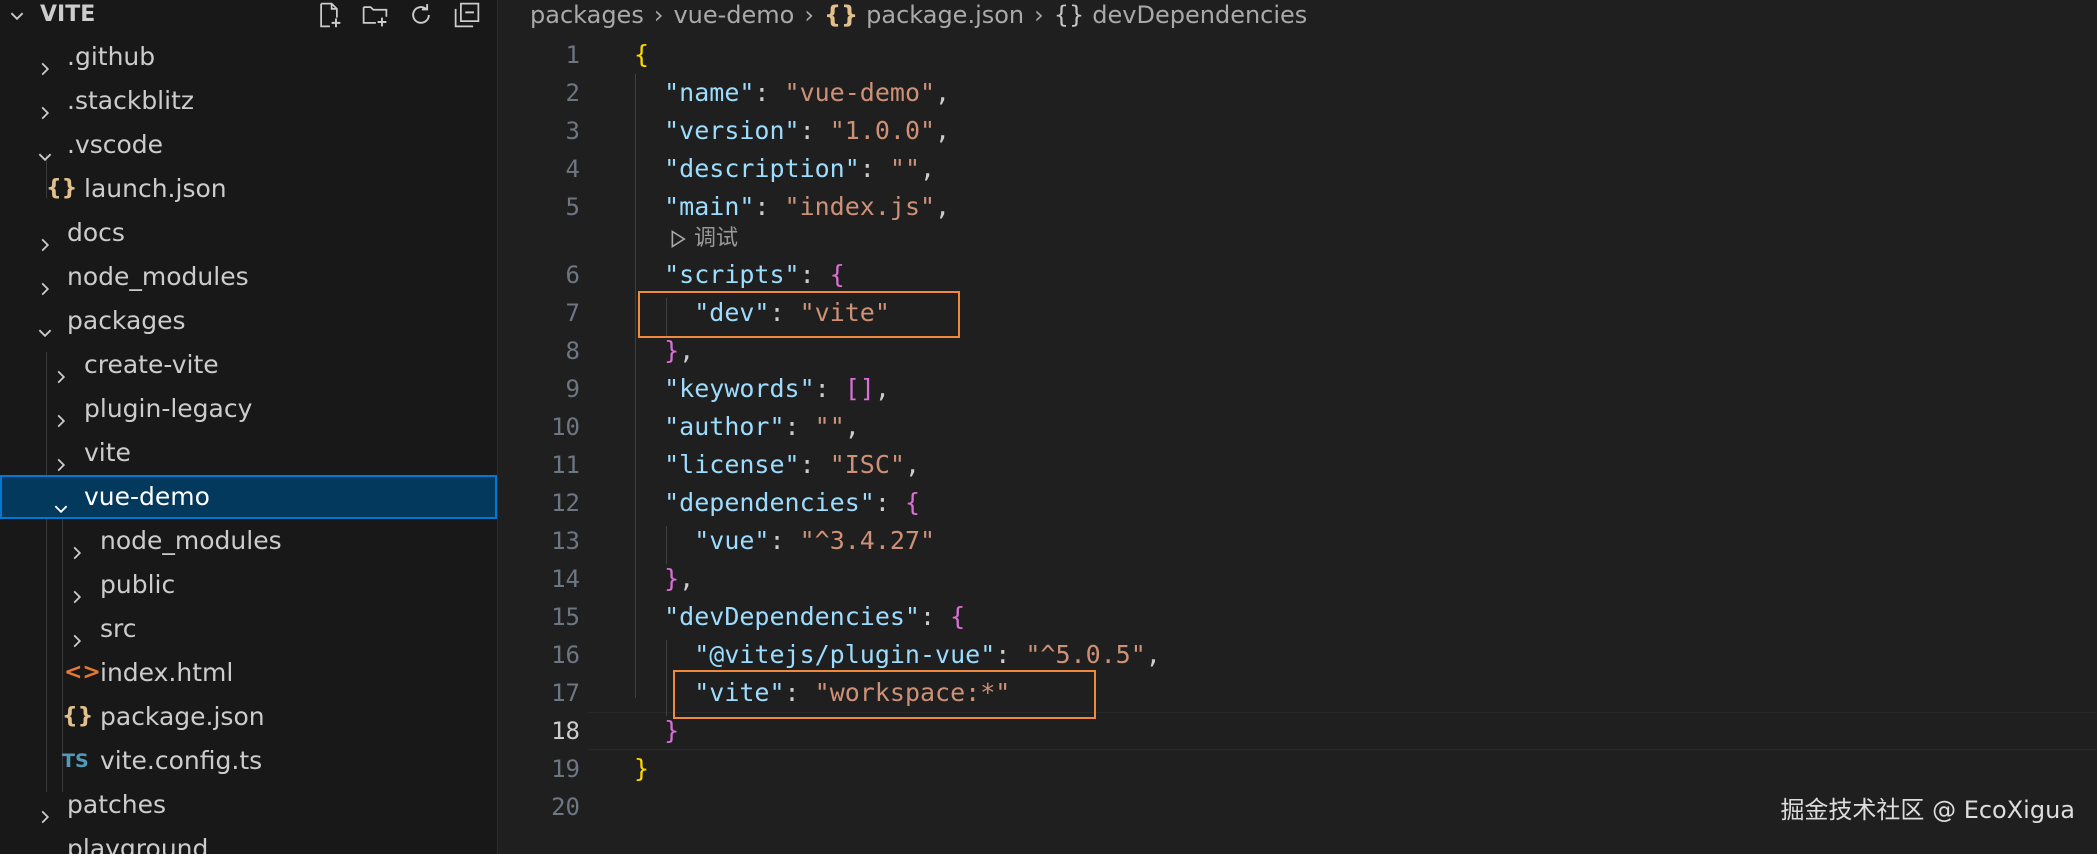 The width and height of the screenshot is (2097, 854). I want to click on line-number: 10, so click(565, 427).